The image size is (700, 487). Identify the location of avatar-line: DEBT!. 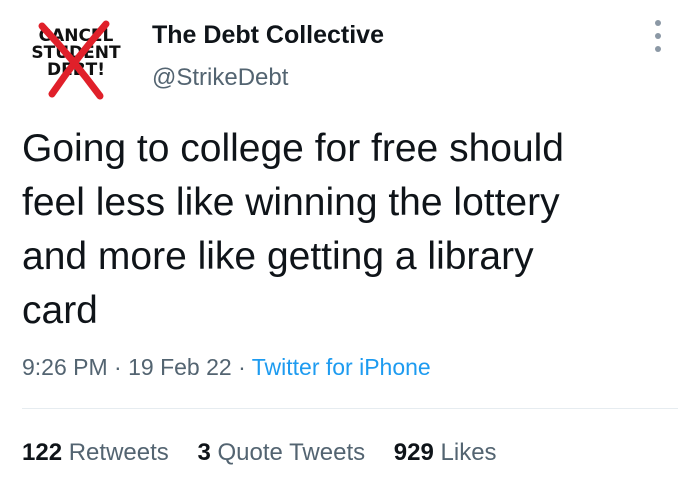
(76, 70).